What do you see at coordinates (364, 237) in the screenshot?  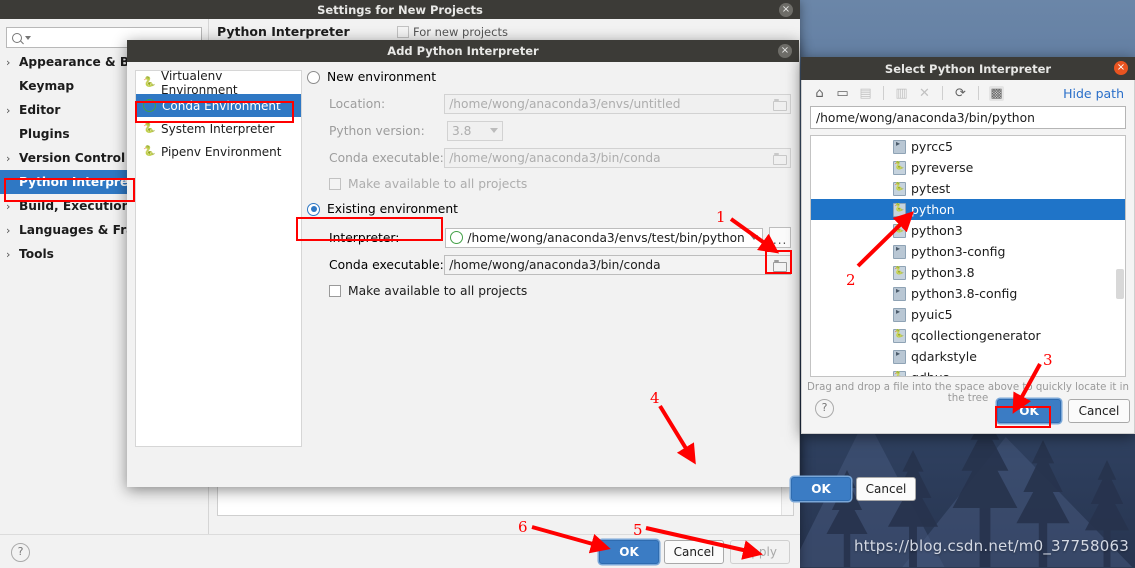 I see `interpreter-label: Interpreter:` at bounding box center [364, 237].